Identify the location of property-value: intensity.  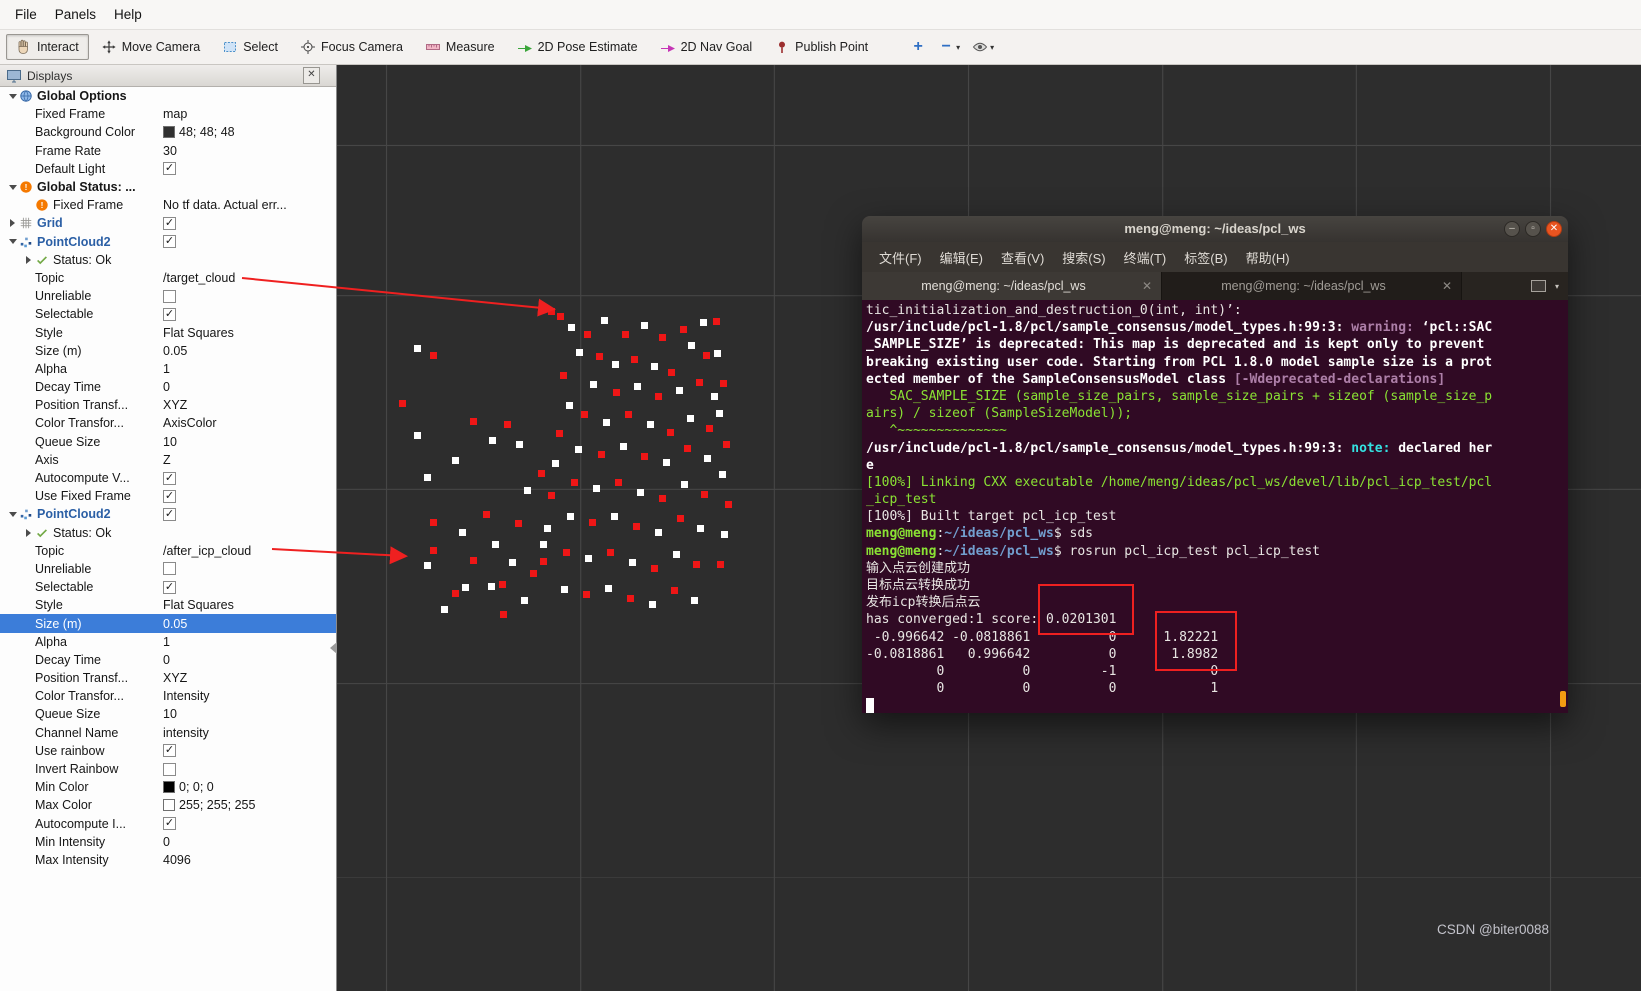
(186, 733).